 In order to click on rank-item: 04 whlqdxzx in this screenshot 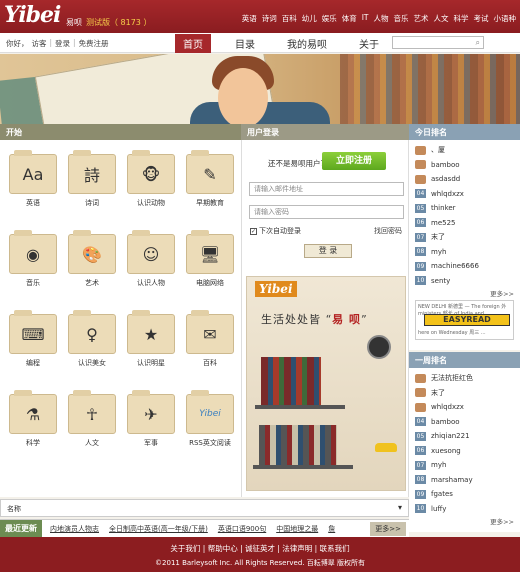, I will do `click(464, 194)`.